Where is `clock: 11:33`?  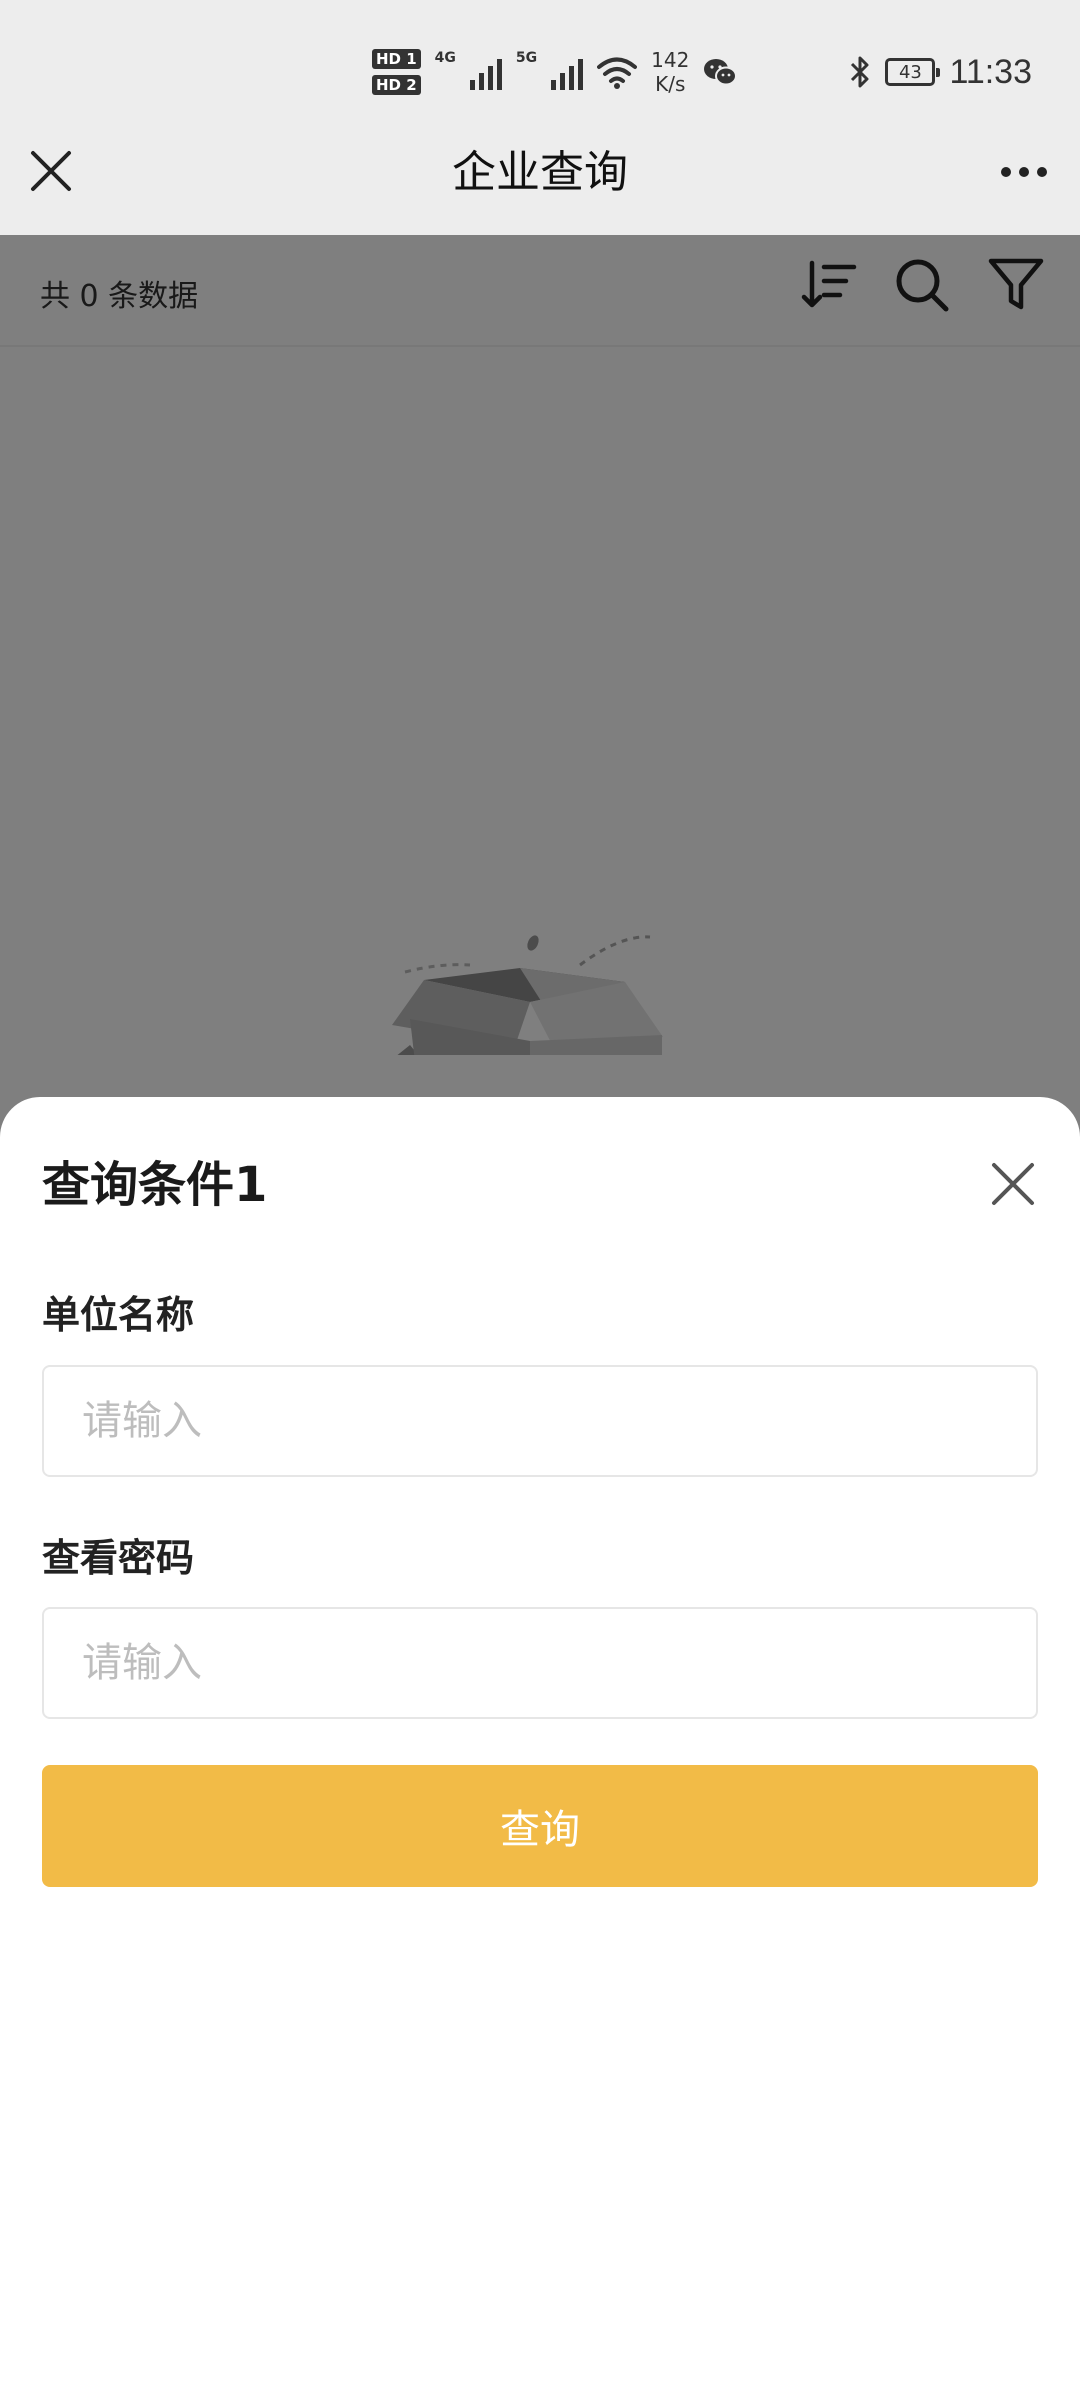 clock: 11:33 is located at coordinates (990, 71).